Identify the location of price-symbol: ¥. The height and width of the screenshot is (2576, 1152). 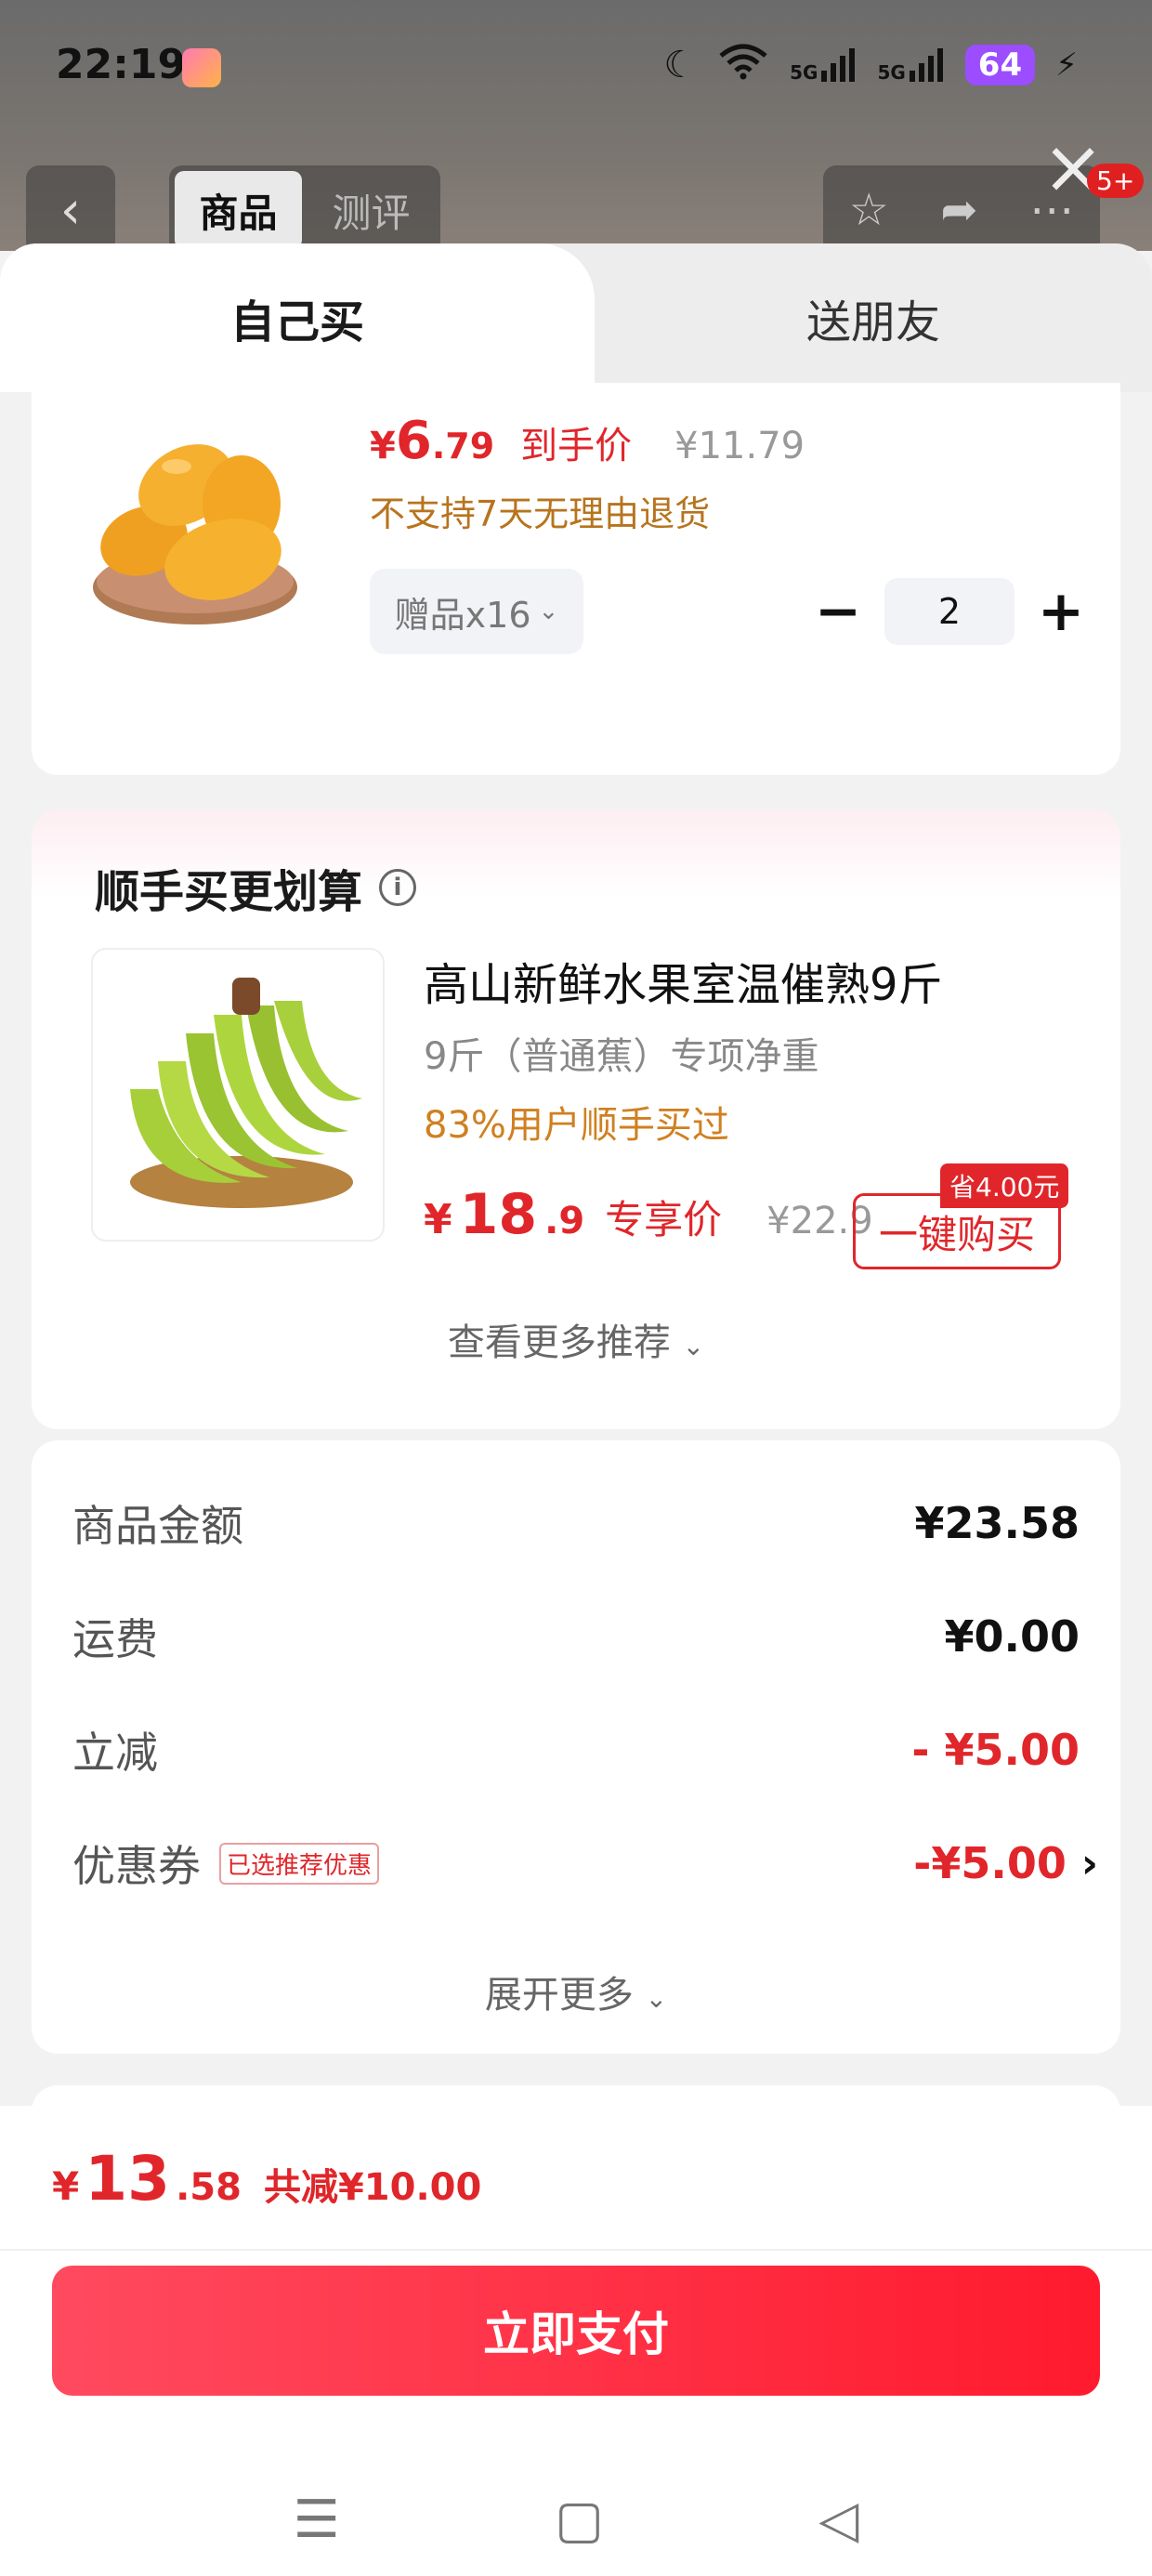
(383, 446).